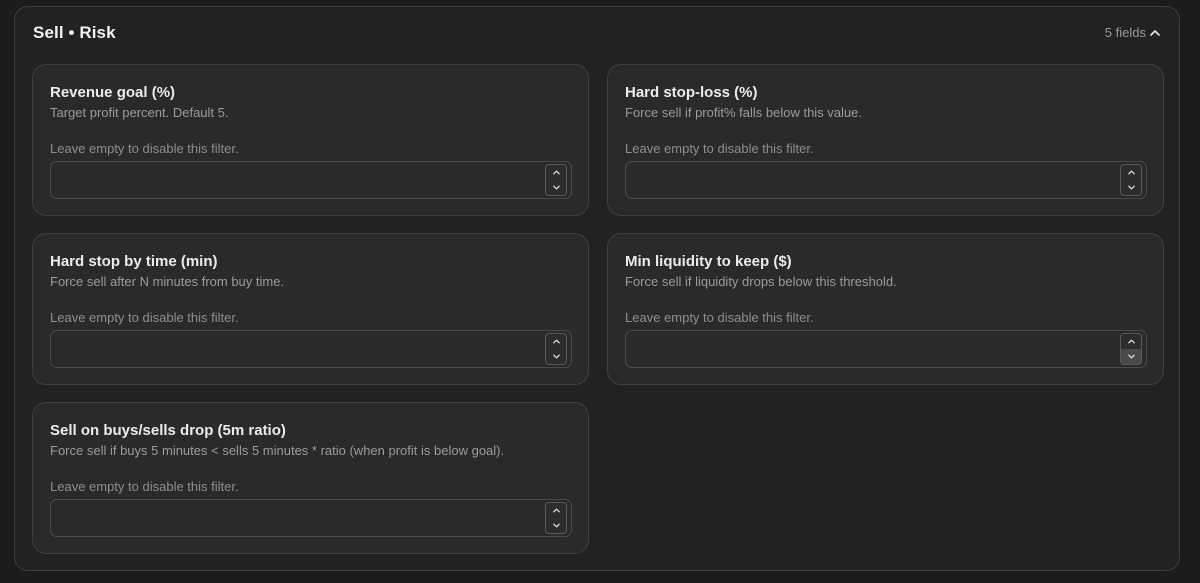  Describe the element at coordinates (168, 430) in the screenshot. I see `field-title: Sell on buys/sells drop (5m ratio)` at that location.